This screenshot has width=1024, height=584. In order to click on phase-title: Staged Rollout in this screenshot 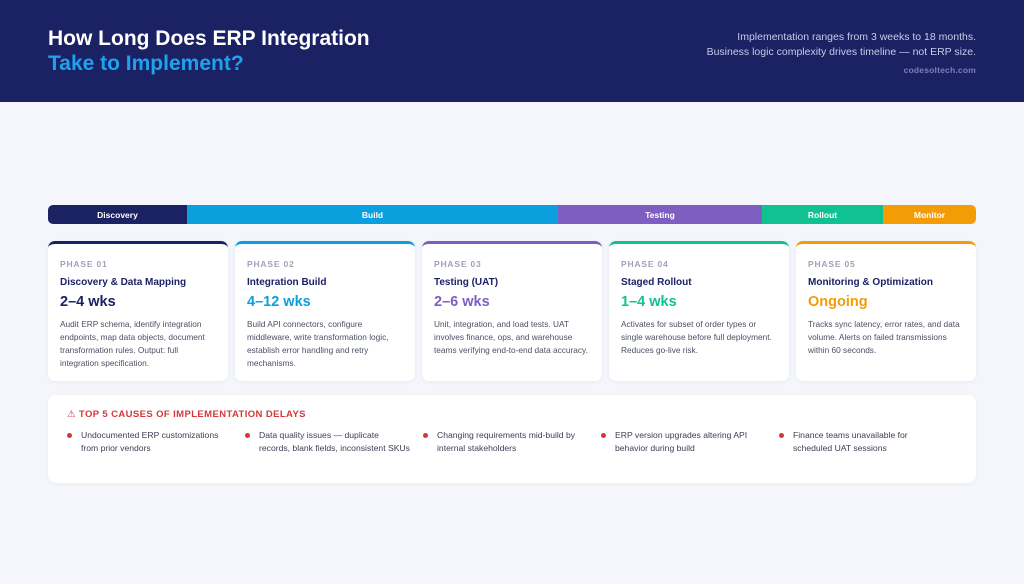, I will do `click(656, 282)`.